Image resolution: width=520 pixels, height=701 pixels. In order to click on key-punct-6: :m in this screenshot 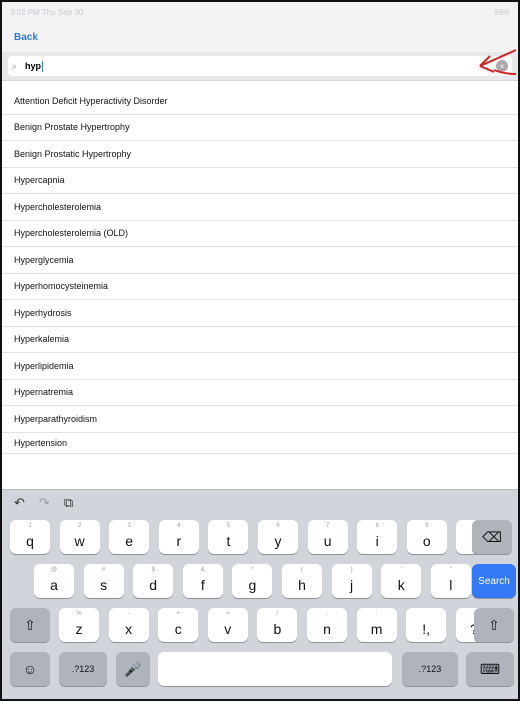, I will do `click(376, 625)`.